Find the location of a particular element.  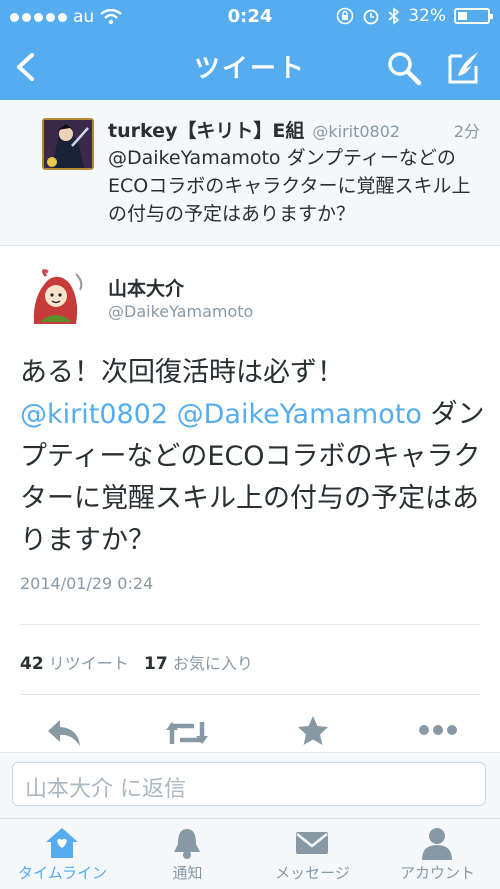

tab-label: 通知 is located at coordinates (187, 873).